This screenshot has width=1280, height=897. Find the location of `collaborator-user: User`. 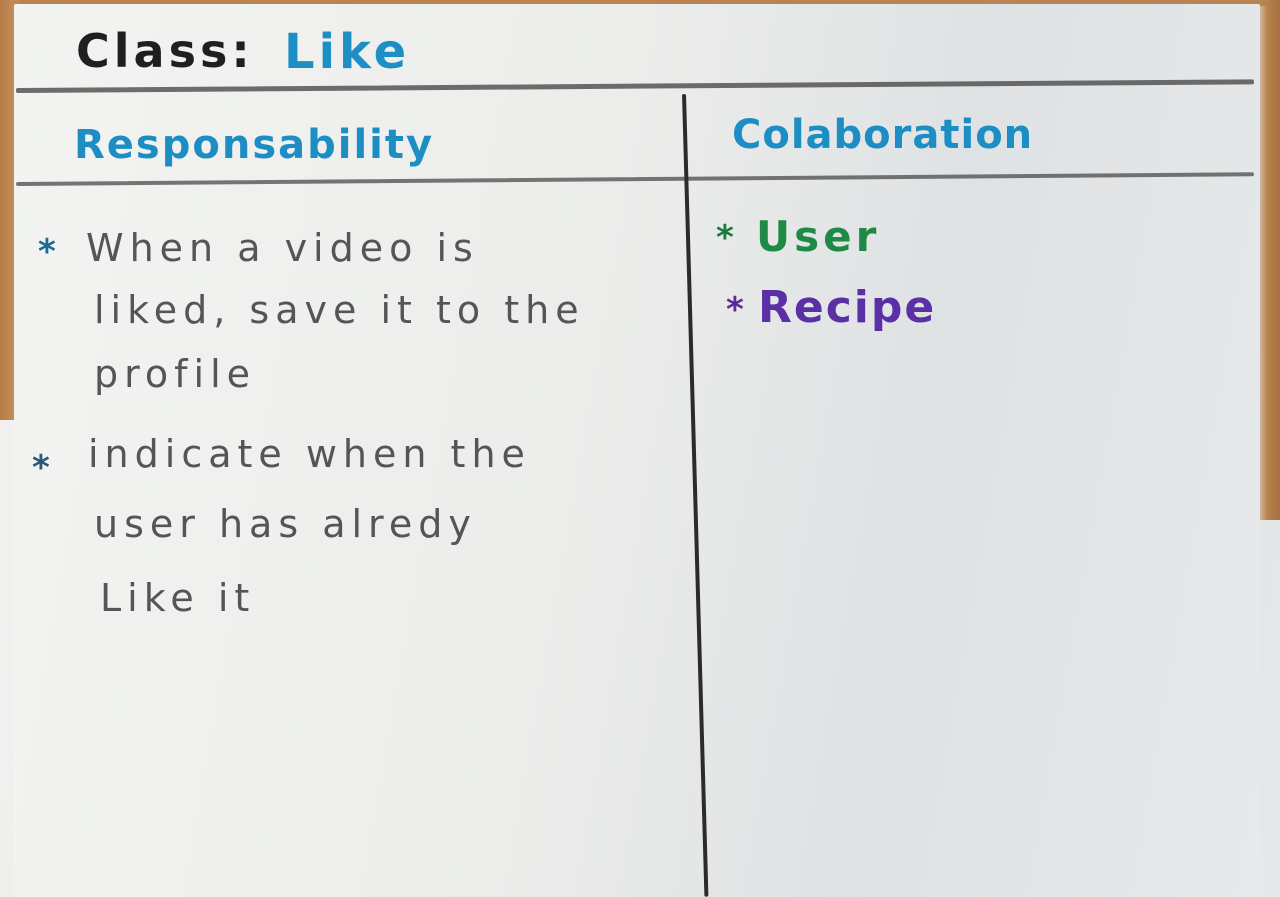

collaborator-user: User is located at coordinates (818, 236).